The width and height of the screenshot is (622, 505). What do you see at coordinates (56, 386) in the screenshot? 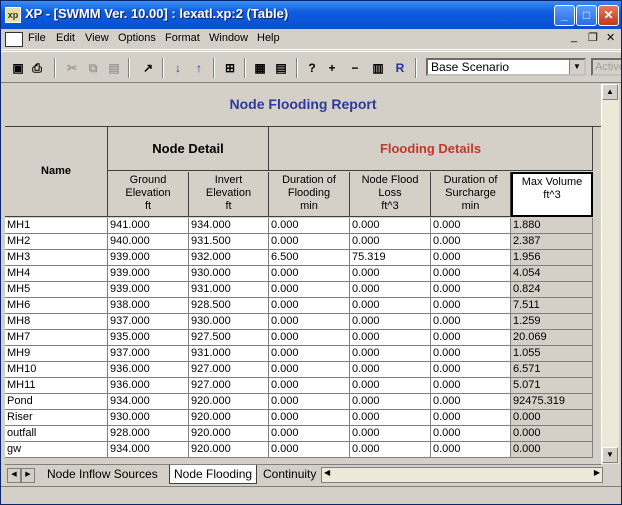
I see `row-name-cell: MH11` at bounding box center [56, 386].